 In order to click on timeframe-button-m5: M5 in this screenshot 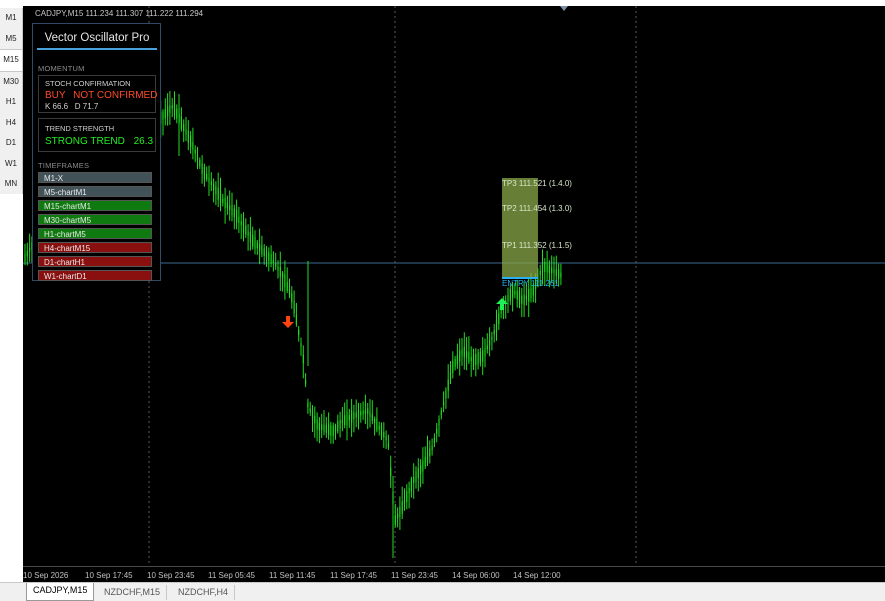, I will do `click(11, 39)`.